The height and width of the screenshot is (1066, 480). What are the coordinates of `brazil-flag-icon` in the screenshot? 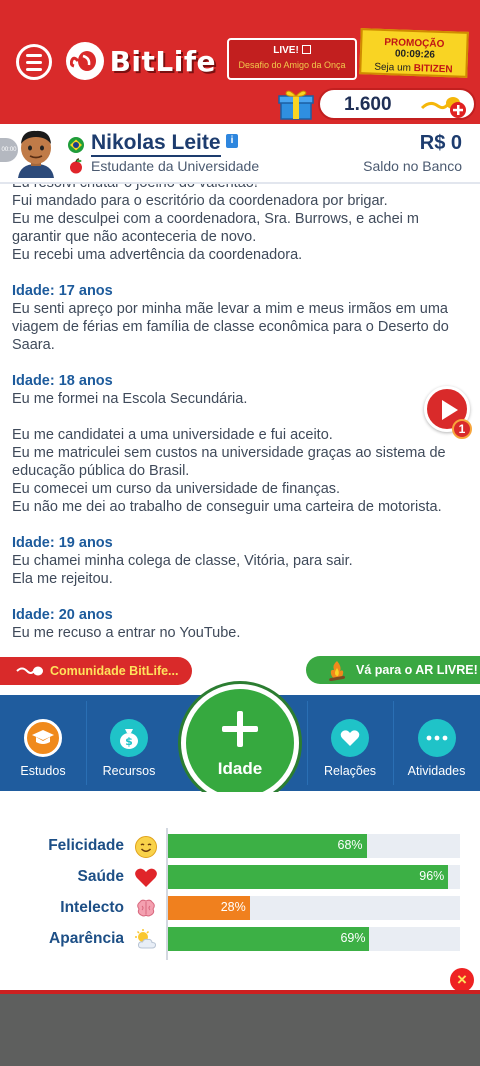 It's located at (76, 145).